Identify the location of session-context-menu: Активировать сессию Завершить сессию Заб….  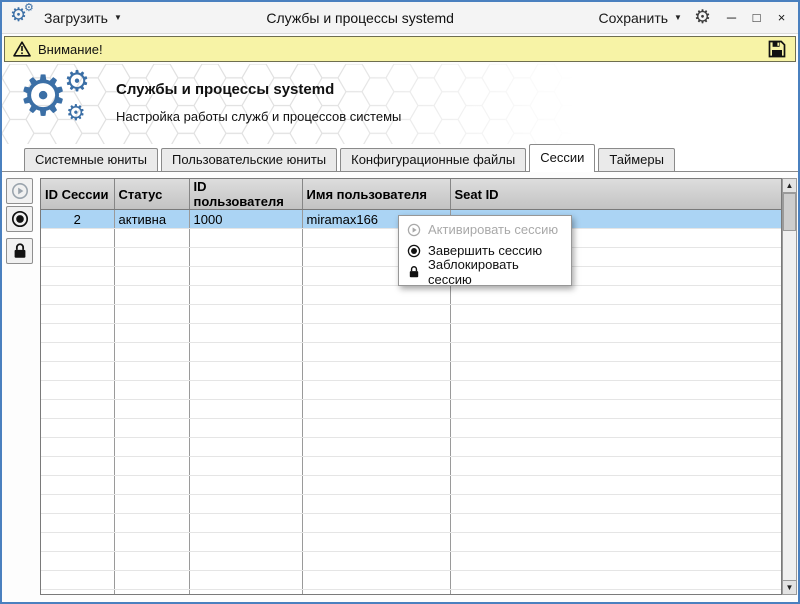
(485, 251).